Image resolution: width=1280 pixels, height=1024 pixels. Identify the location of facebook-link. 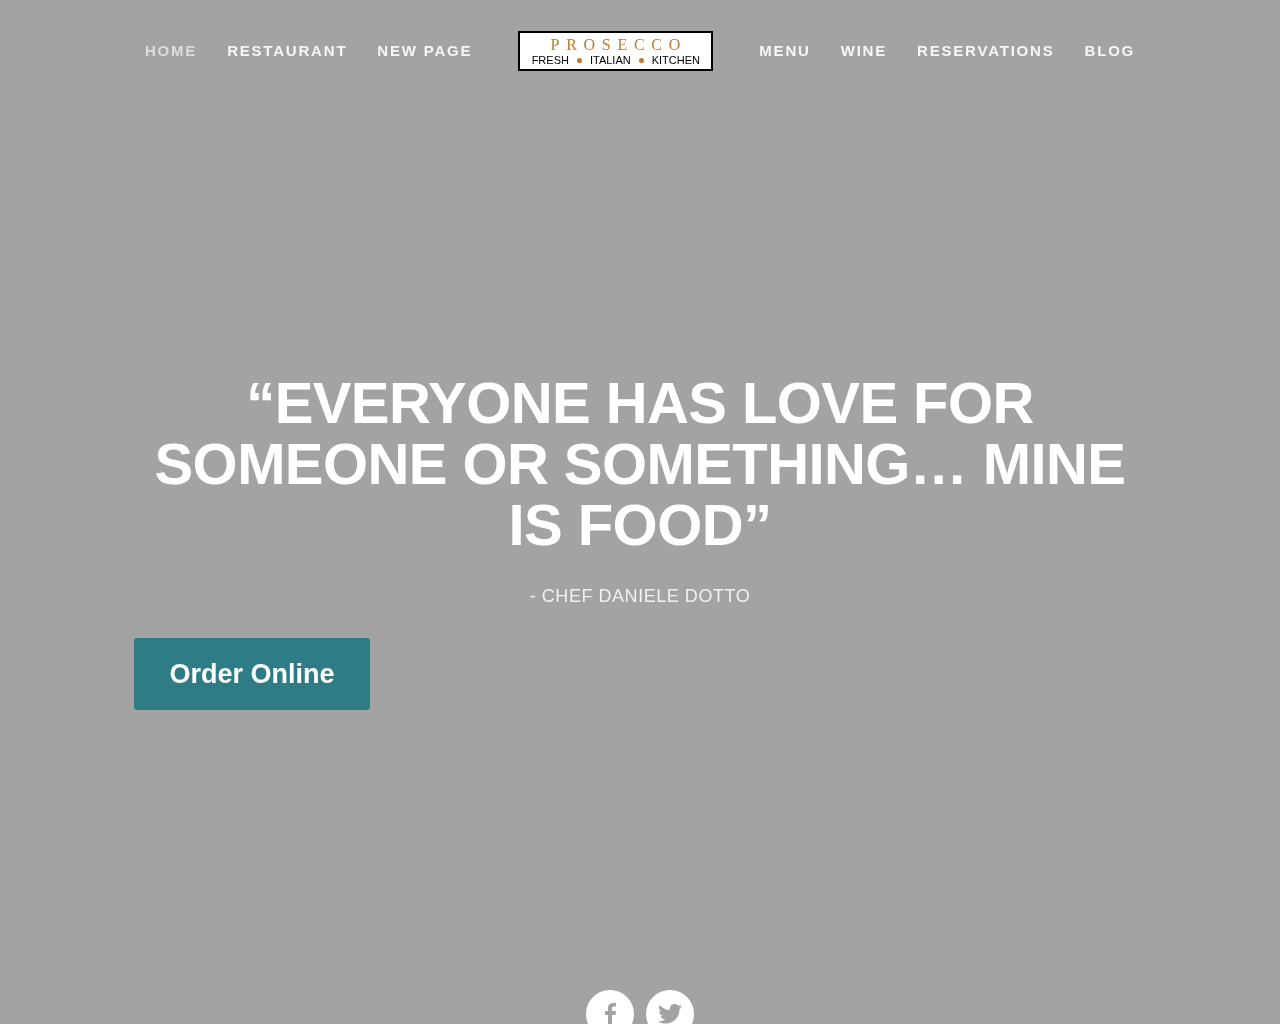
(610, 1007).